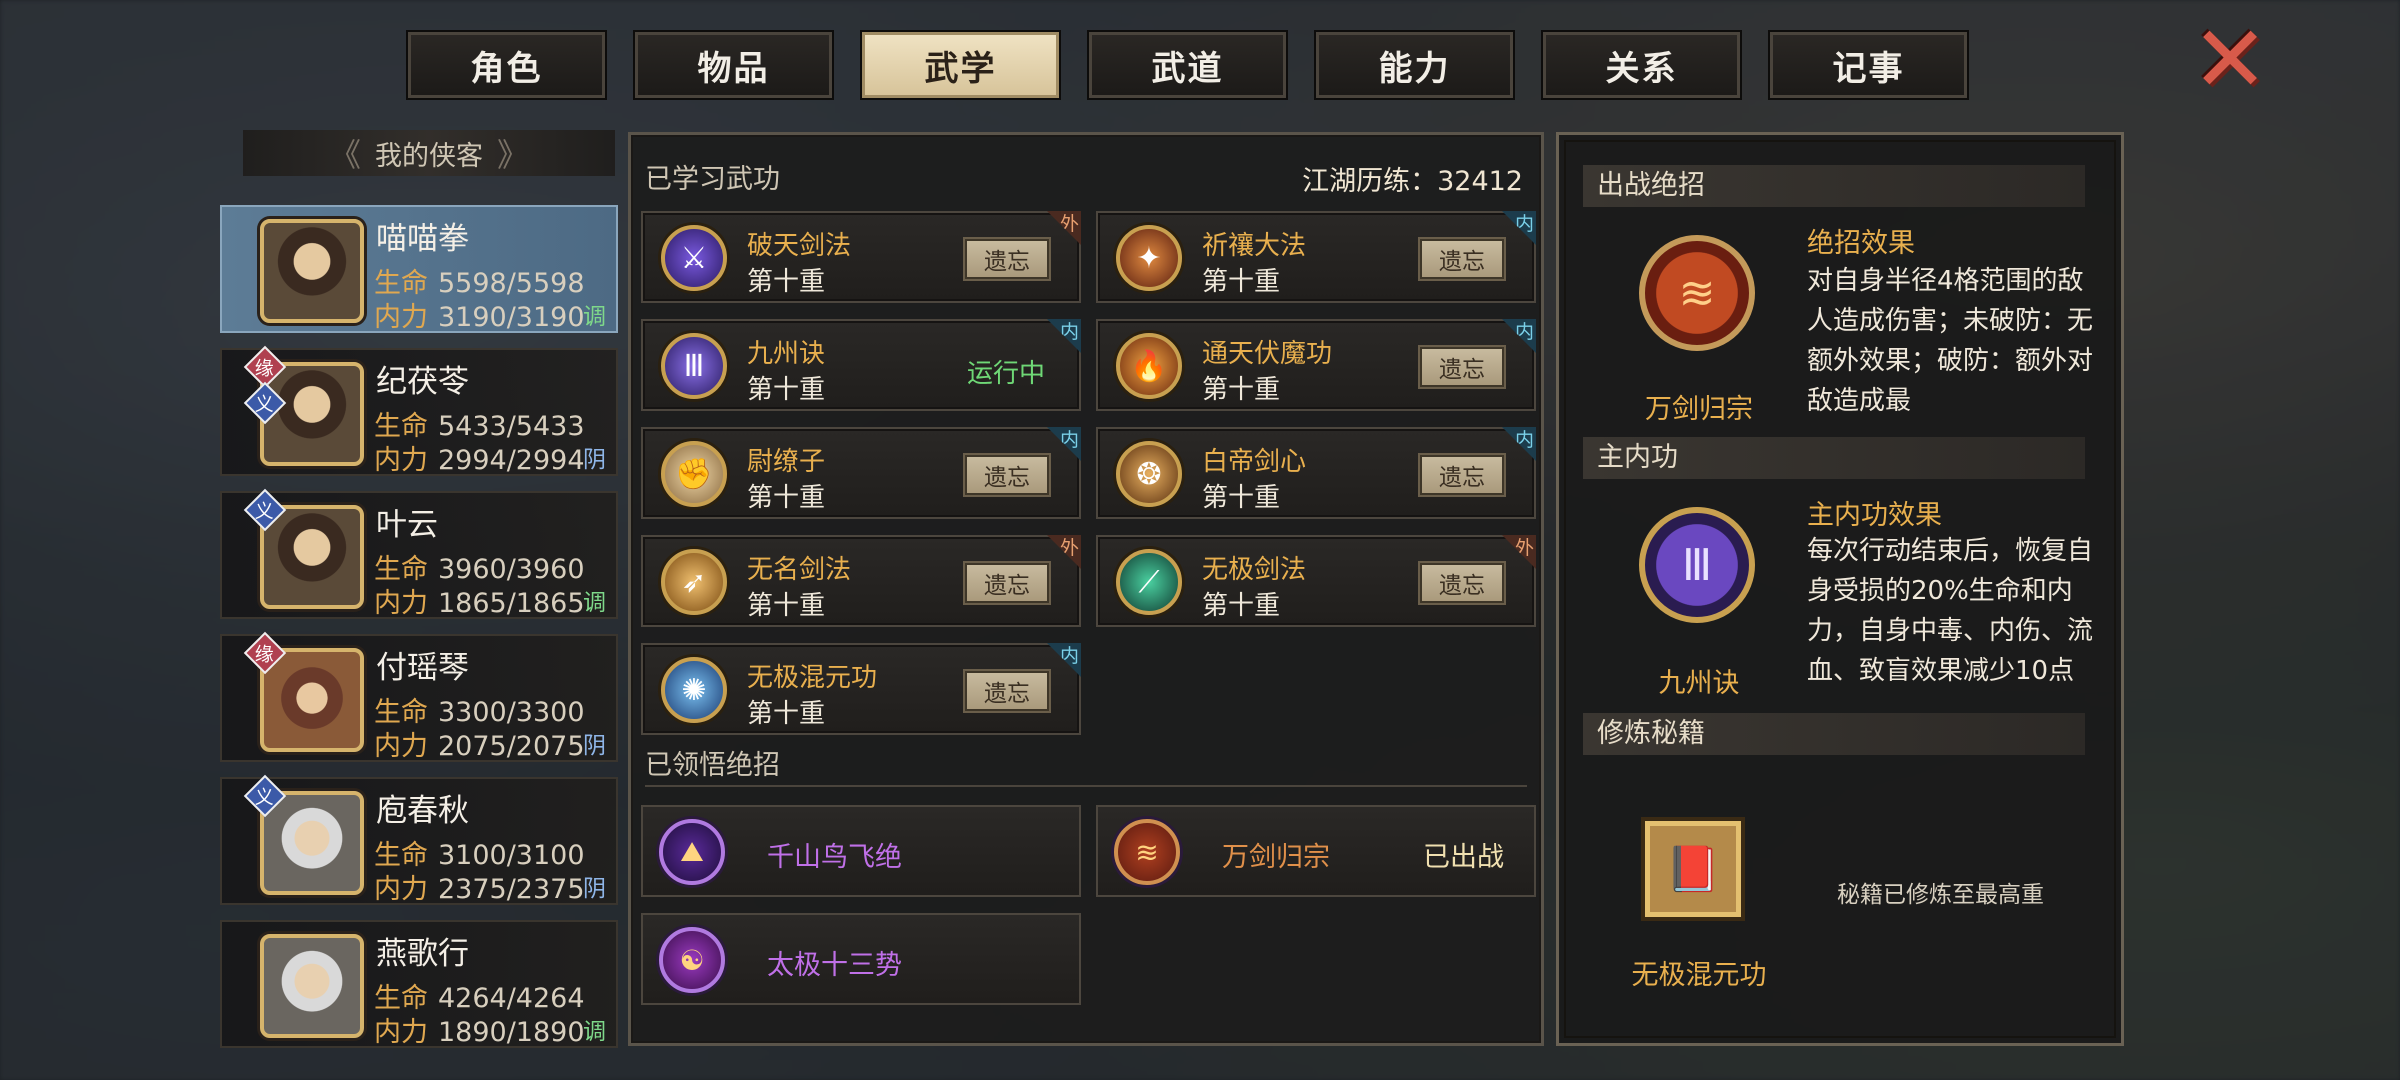 The width and height of the screenshot is (2400, 1080). Describe the element at coordinates (733, 65) in the screenshot. I see `tab-items: 物品` at that location.